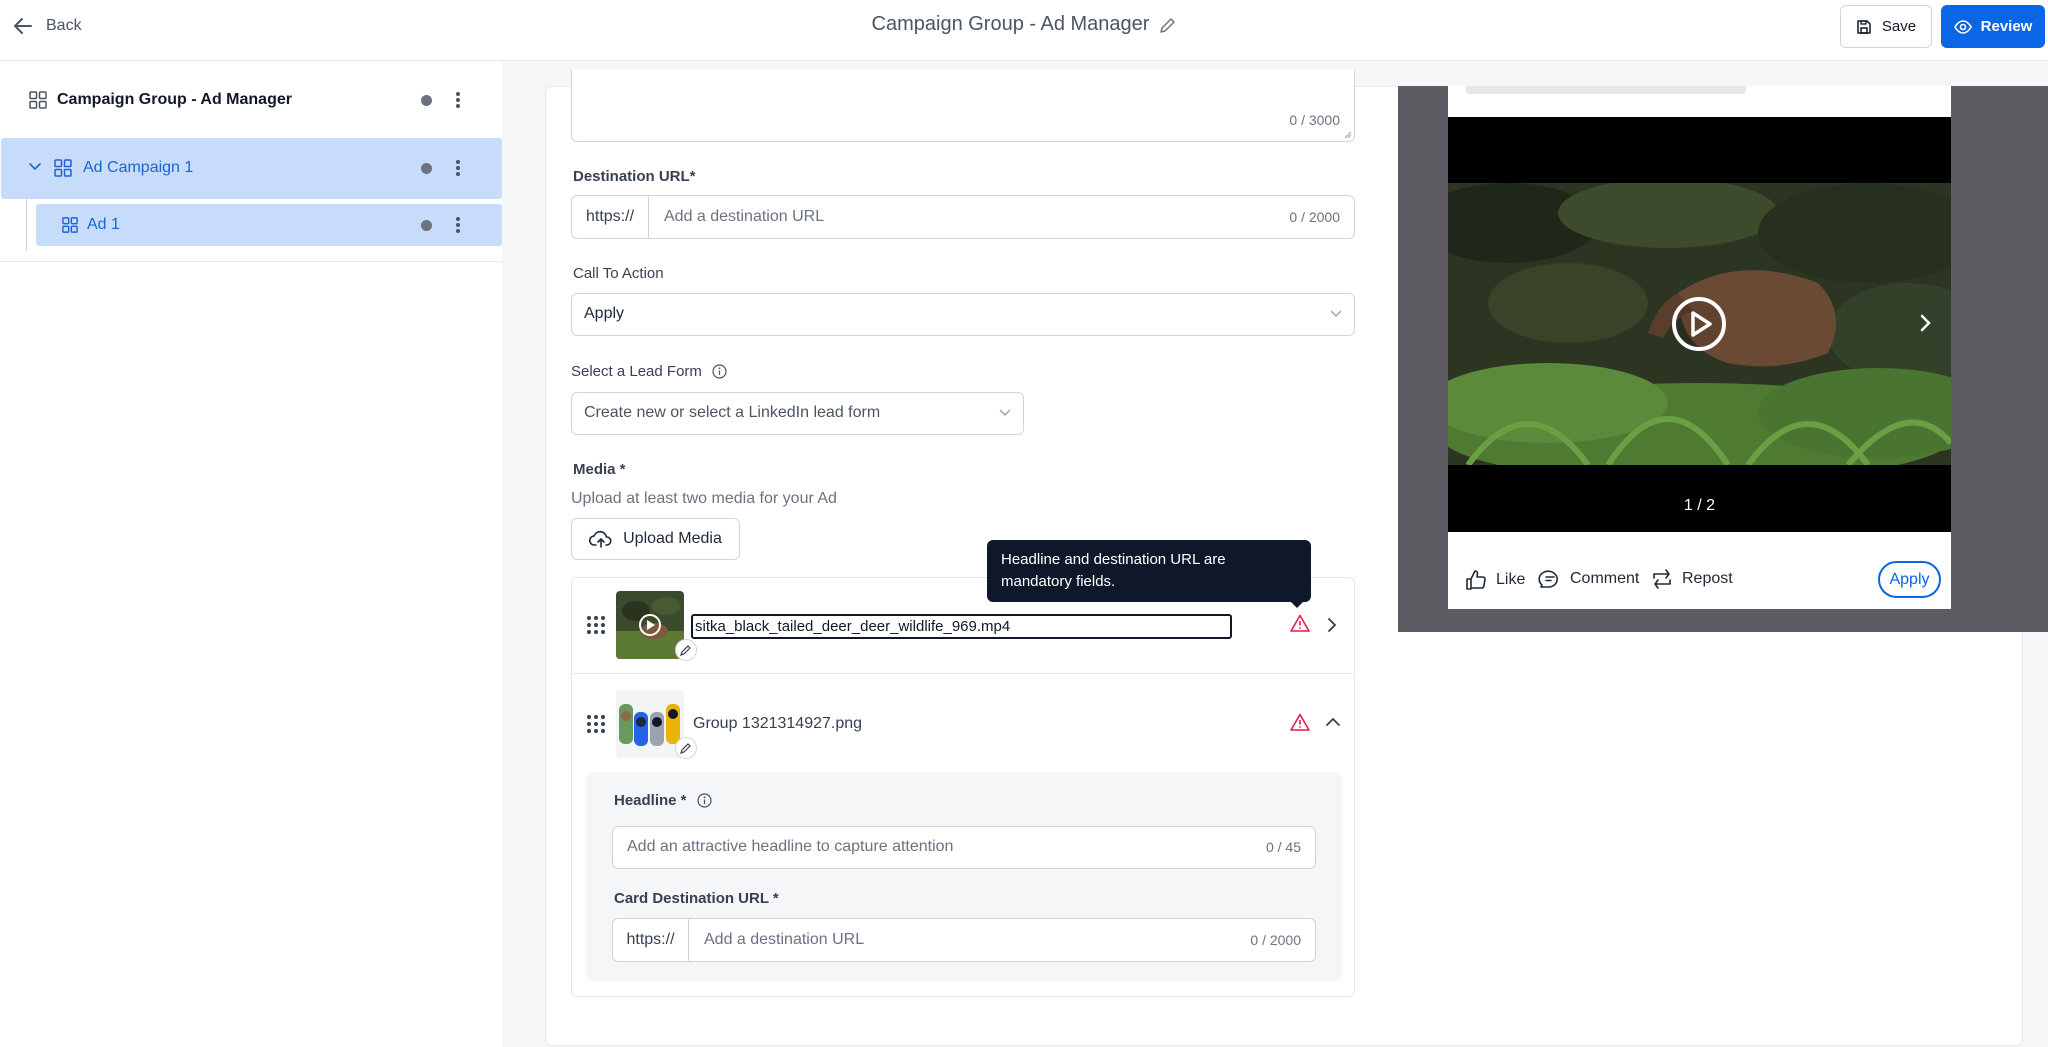 This screenshot has width=2048, height=1047. What do you see at coordinates (1332, 625) in the screenshot?
I see `chevron-right-icon` at bounding box center [1332, 625].